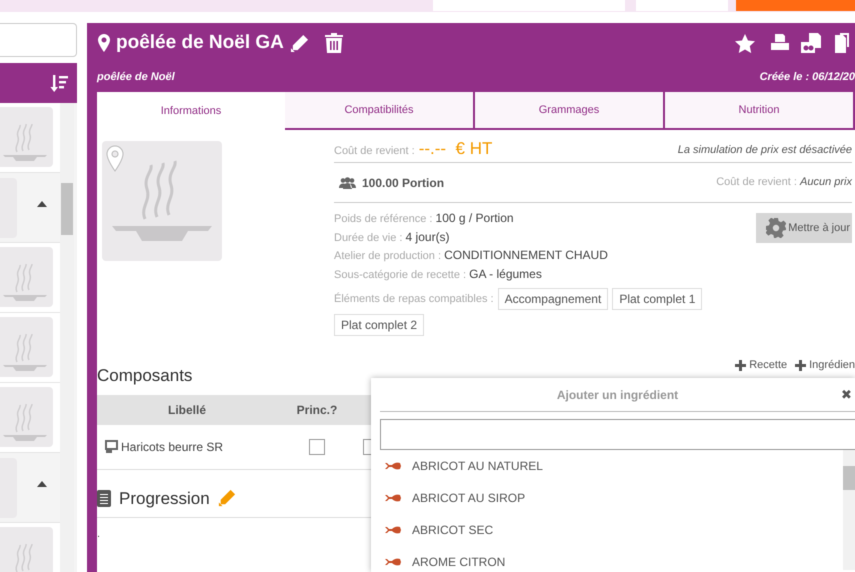 This screenshot has height=572, width=855. I want to click on dialog-title: Ajouter un ingrédient, so click(617, 395).